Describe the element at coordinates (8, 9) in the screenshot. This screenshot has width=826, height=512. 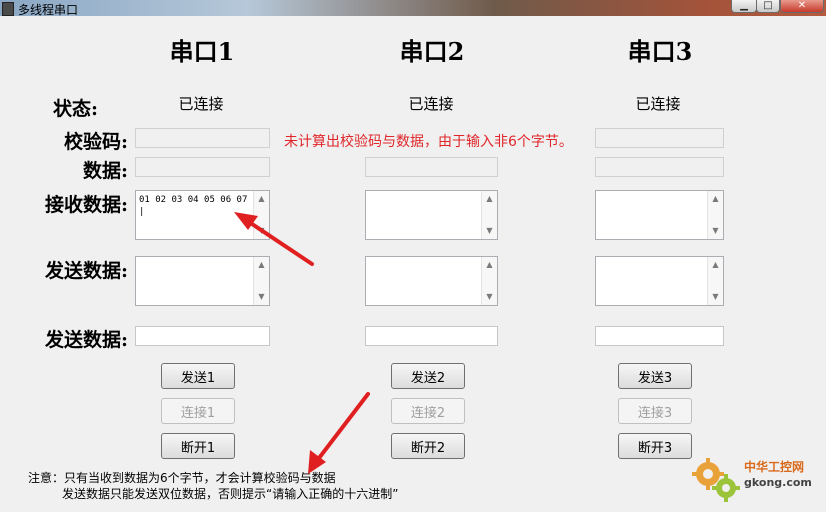
I see `app-icon` at that location.